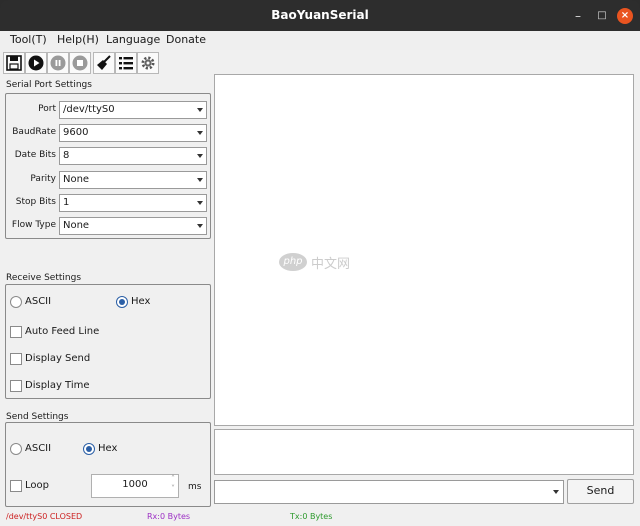 This screenshot has height=526, width=640. What do you see at coordinates (311, 516) in the screenshot?
I see `tx-count: Tx:0 Bytes` at bounding box center [311, 516].